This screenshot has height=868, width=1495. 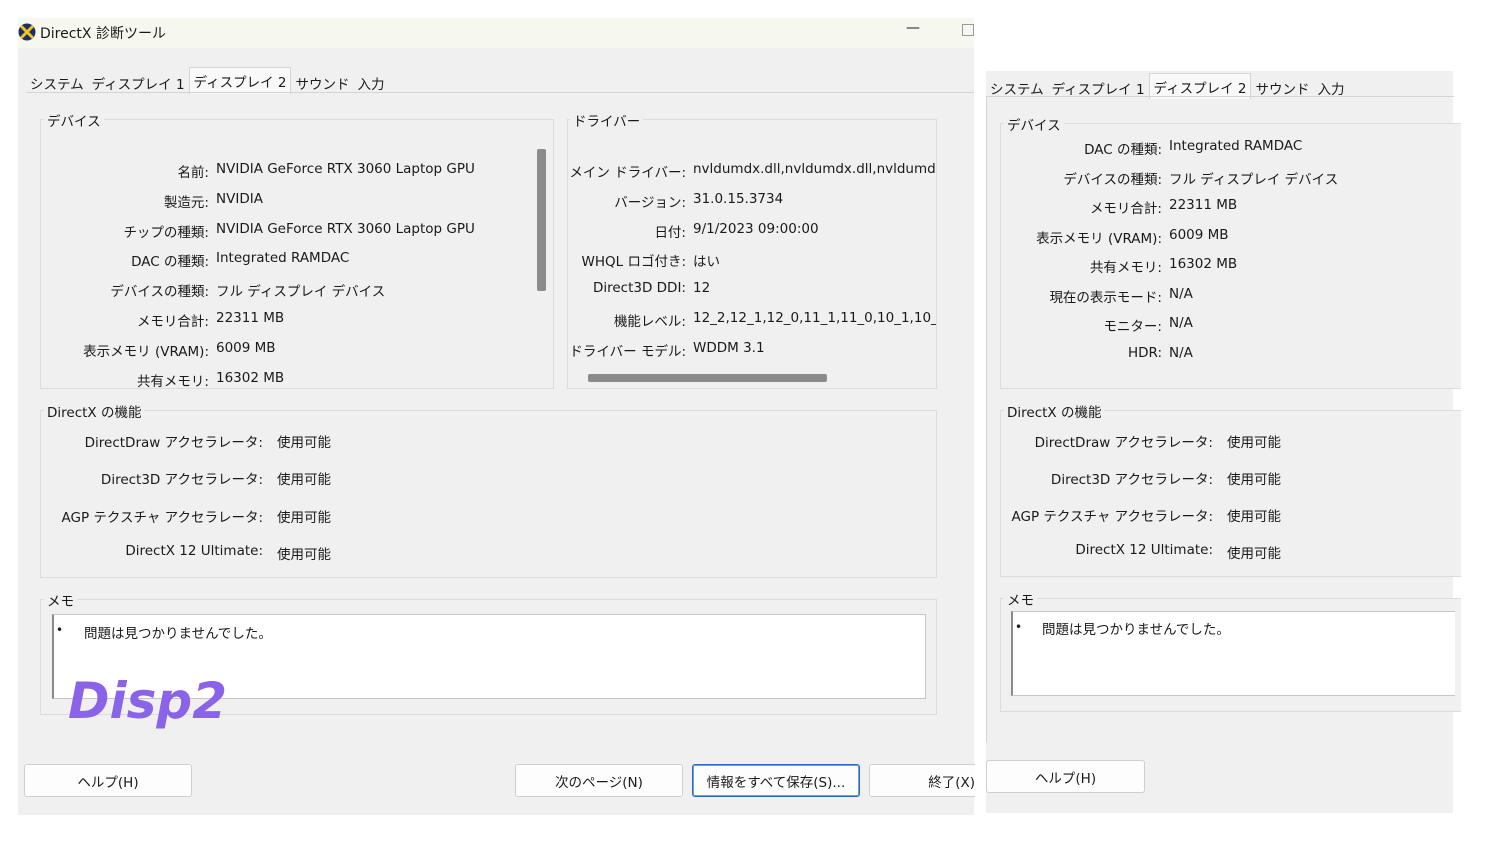 What do you see at coordinates (1123, 443) in the screenshot?
I see `feature-row-right-label: DirectDraw アクセラレータ:` at bounding box center [1123, 443].